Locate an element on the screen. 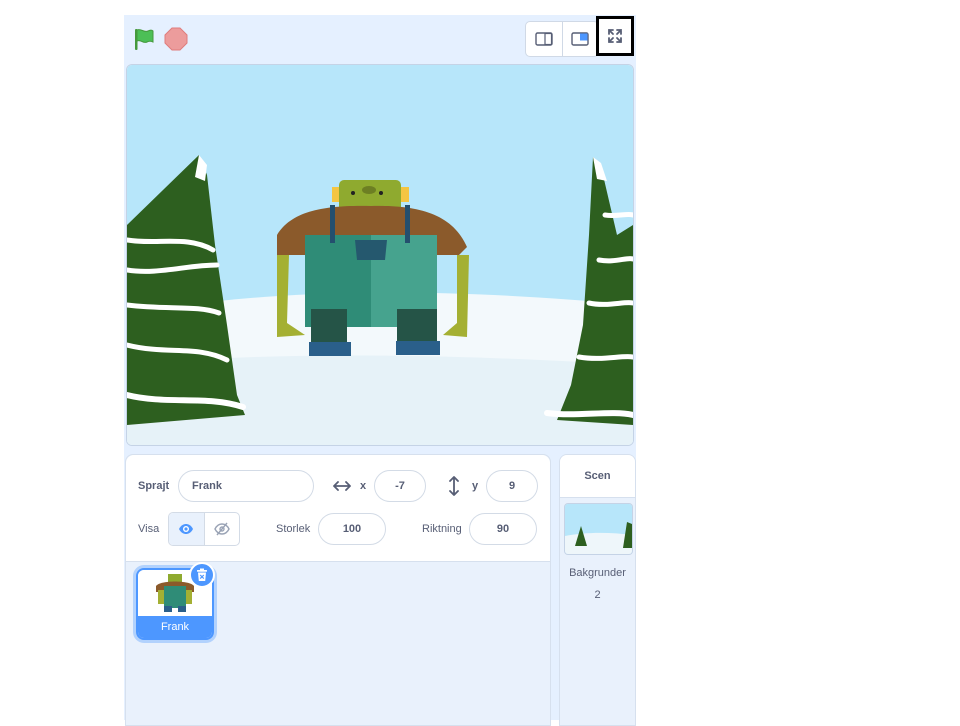 The image size is (960, 726). backdrop-thumbnail is located at coordinates (598, 529).